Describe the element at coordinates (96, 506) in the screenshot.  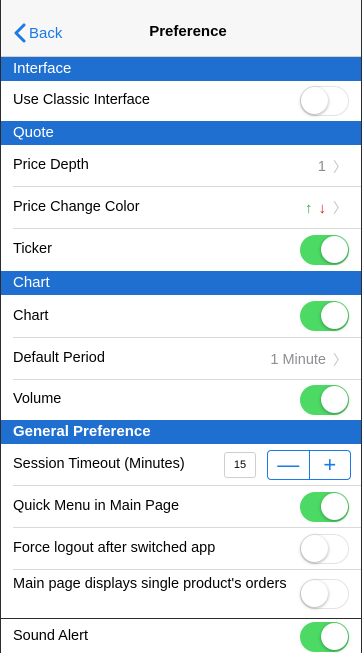
I see `row-label: Quick Menu in Main Page` at that location.